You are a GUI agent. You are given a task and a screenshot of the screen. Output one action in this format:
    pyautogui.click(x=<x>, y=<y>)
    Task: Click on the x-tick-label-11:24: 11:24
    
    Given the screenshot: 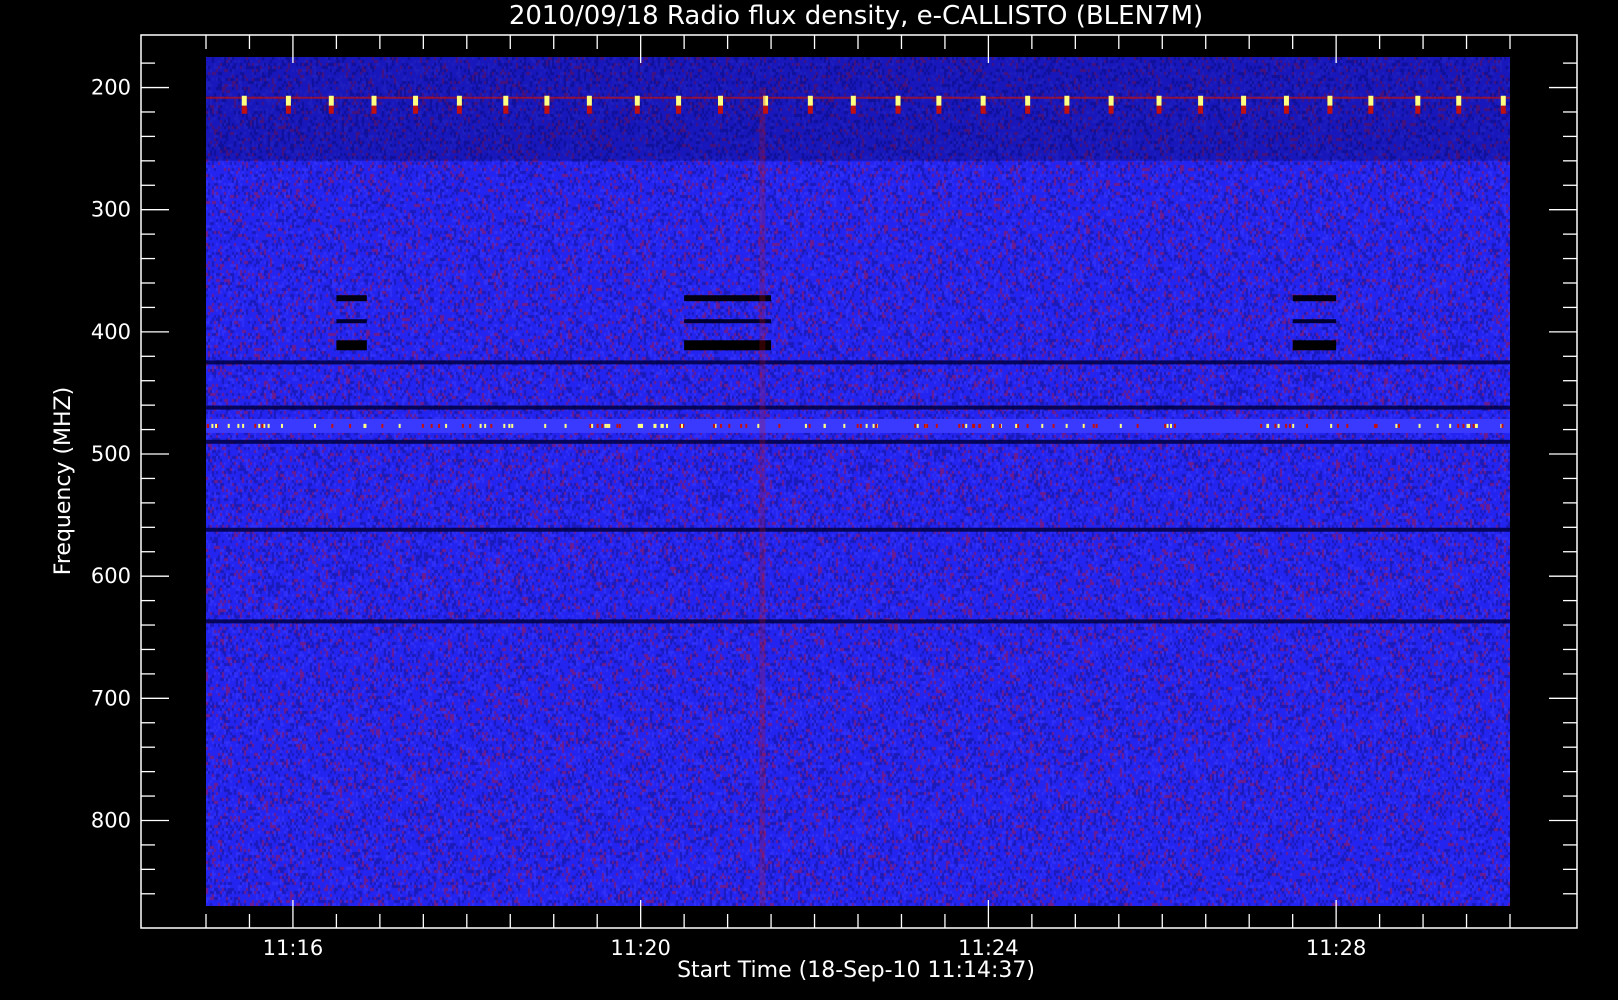 What is the action you would take?
    pyautogui.click(x=988, y=948)
    